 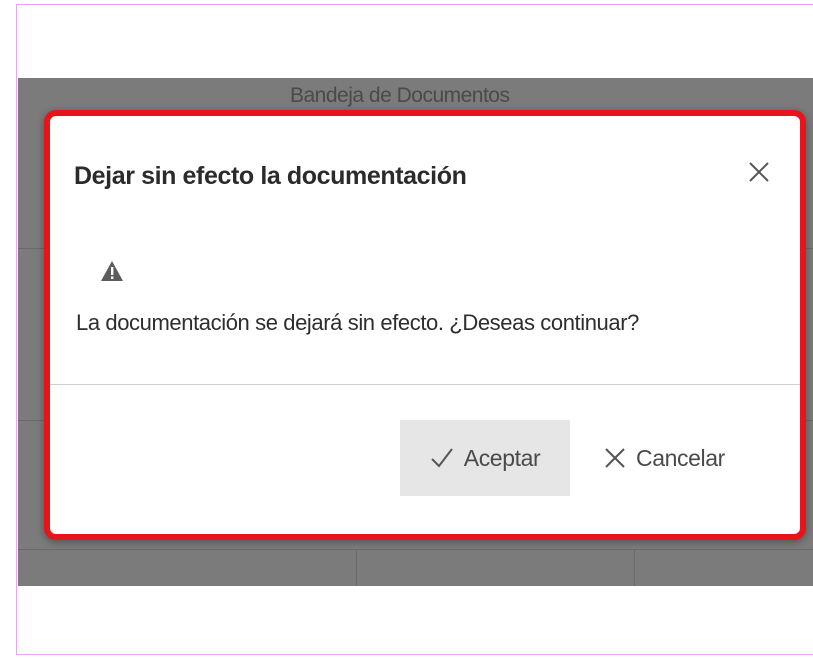 I want to click on accept-button-label: Aceptar, so click(x=502, y=457).